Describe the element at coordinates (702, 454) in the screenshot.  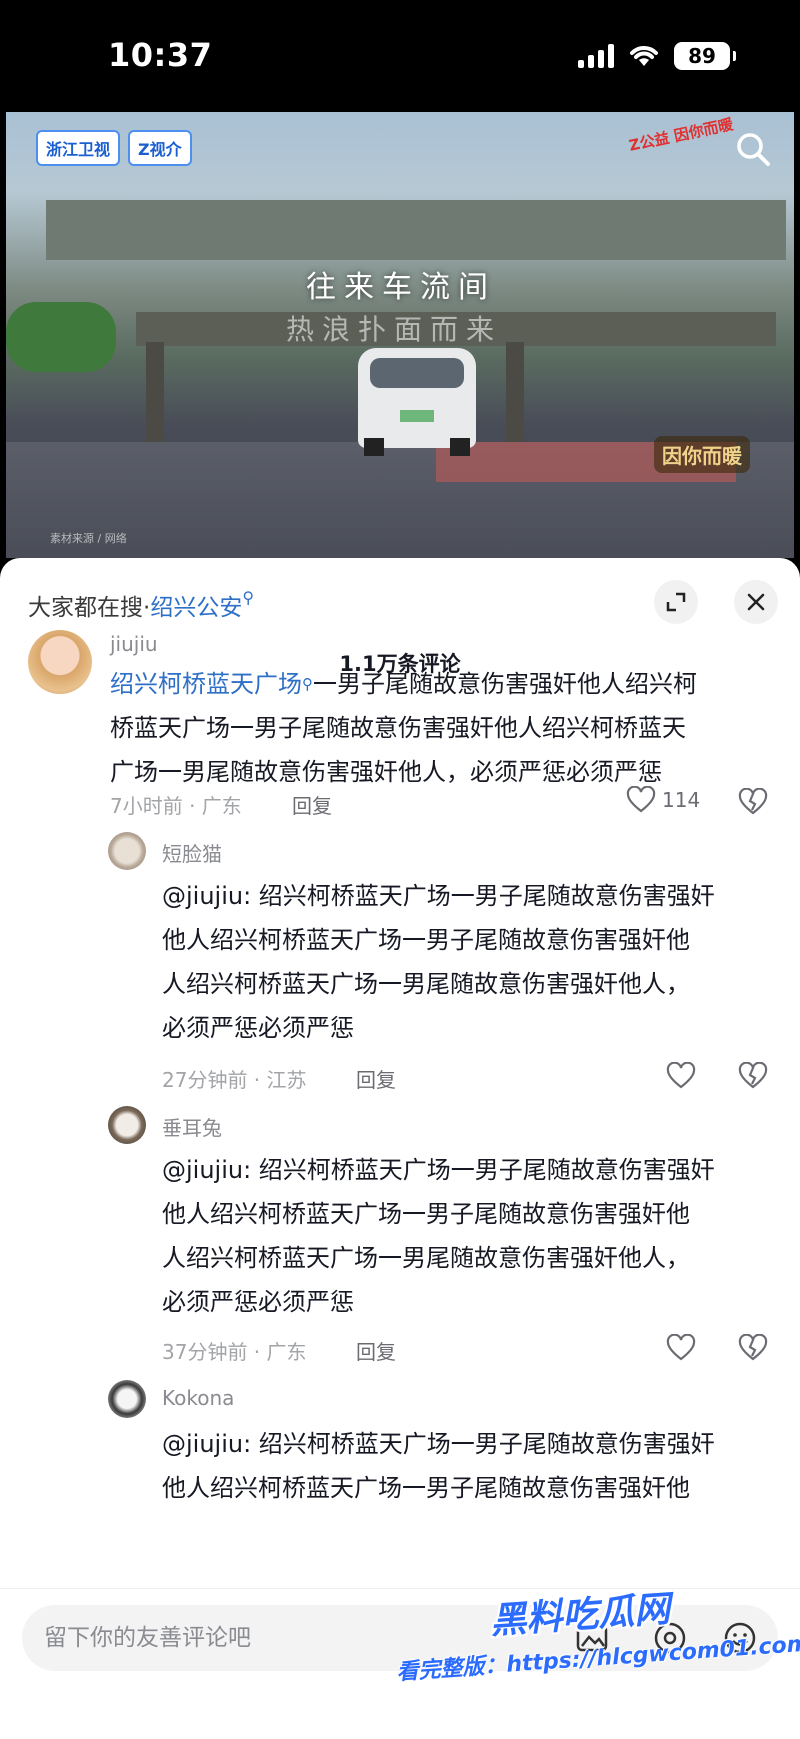
I see `program-badge: 因你而暖` at that location.